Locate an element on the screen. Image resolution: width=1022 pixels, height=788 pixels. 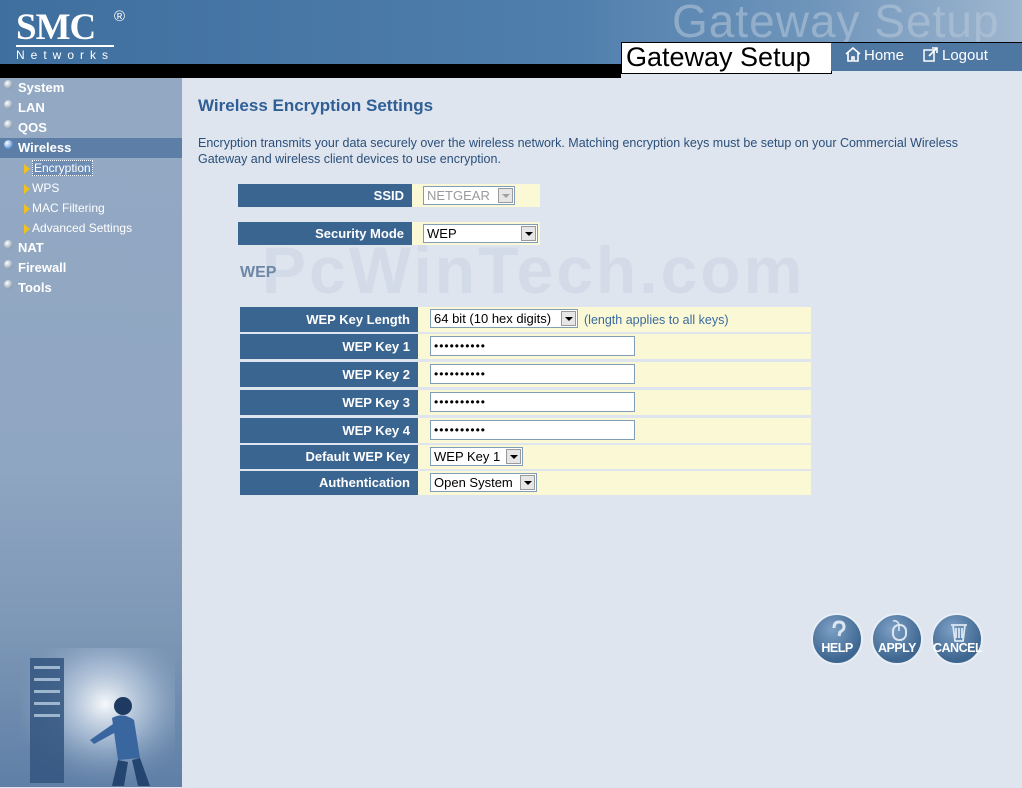
sidebar-subitem-label: Advanced Settings is located at coordinates (82, 228).